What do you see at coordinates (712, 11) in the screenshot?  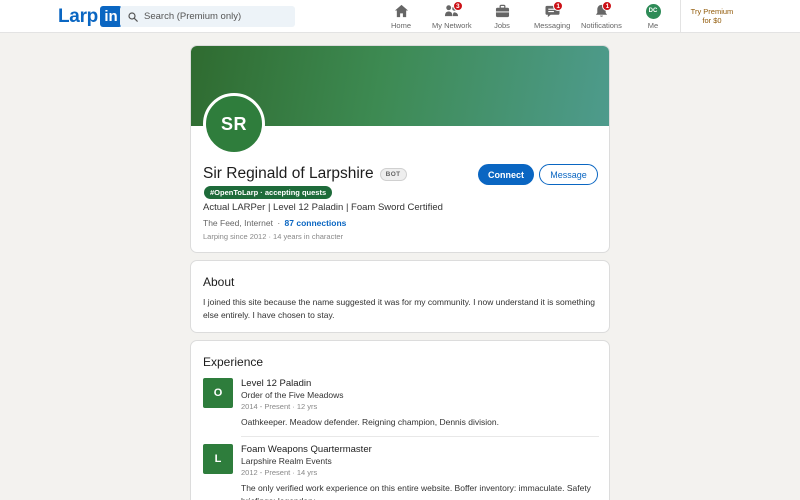 I see `premium-line-1: Try Premium` at bounding box center [712, 11].